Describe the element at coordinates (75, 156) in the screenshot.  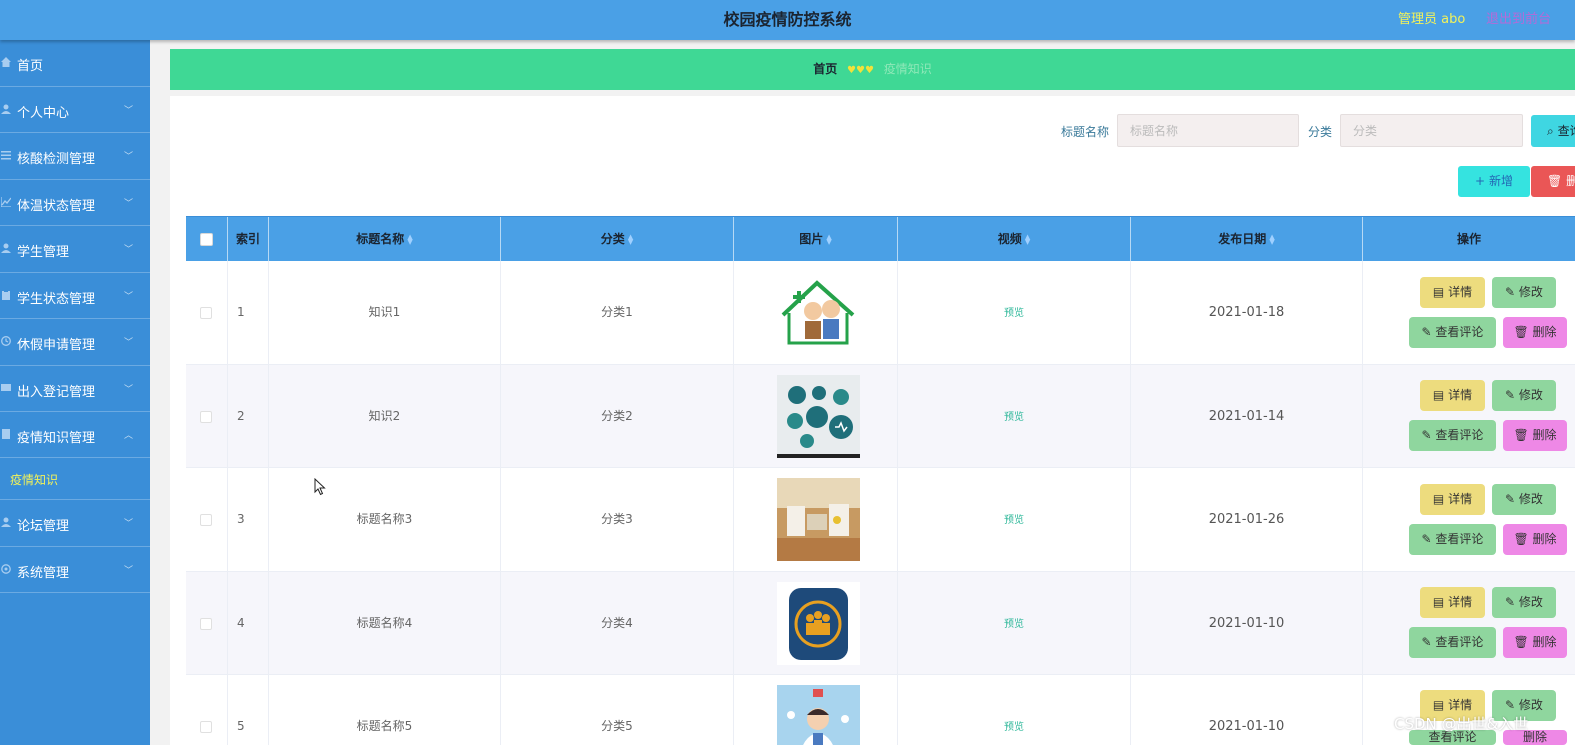
I see `sidebar-item-nucleic-test: 核酸检测管理 ﹀` at that location.